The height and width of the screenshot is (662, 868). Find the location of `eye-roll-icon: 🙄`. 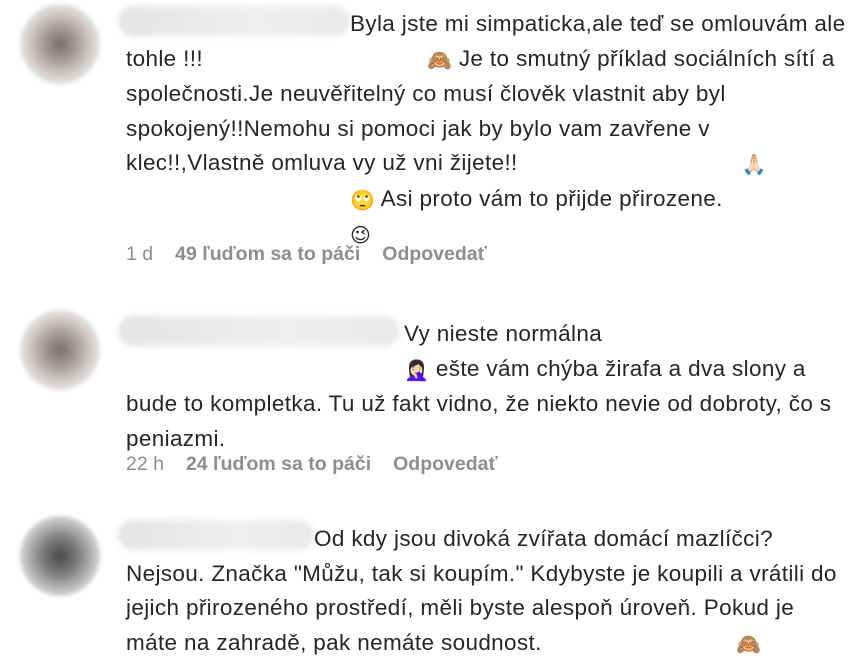

eye-roll-icon: 🙄 is located at coordinates (363, 199).